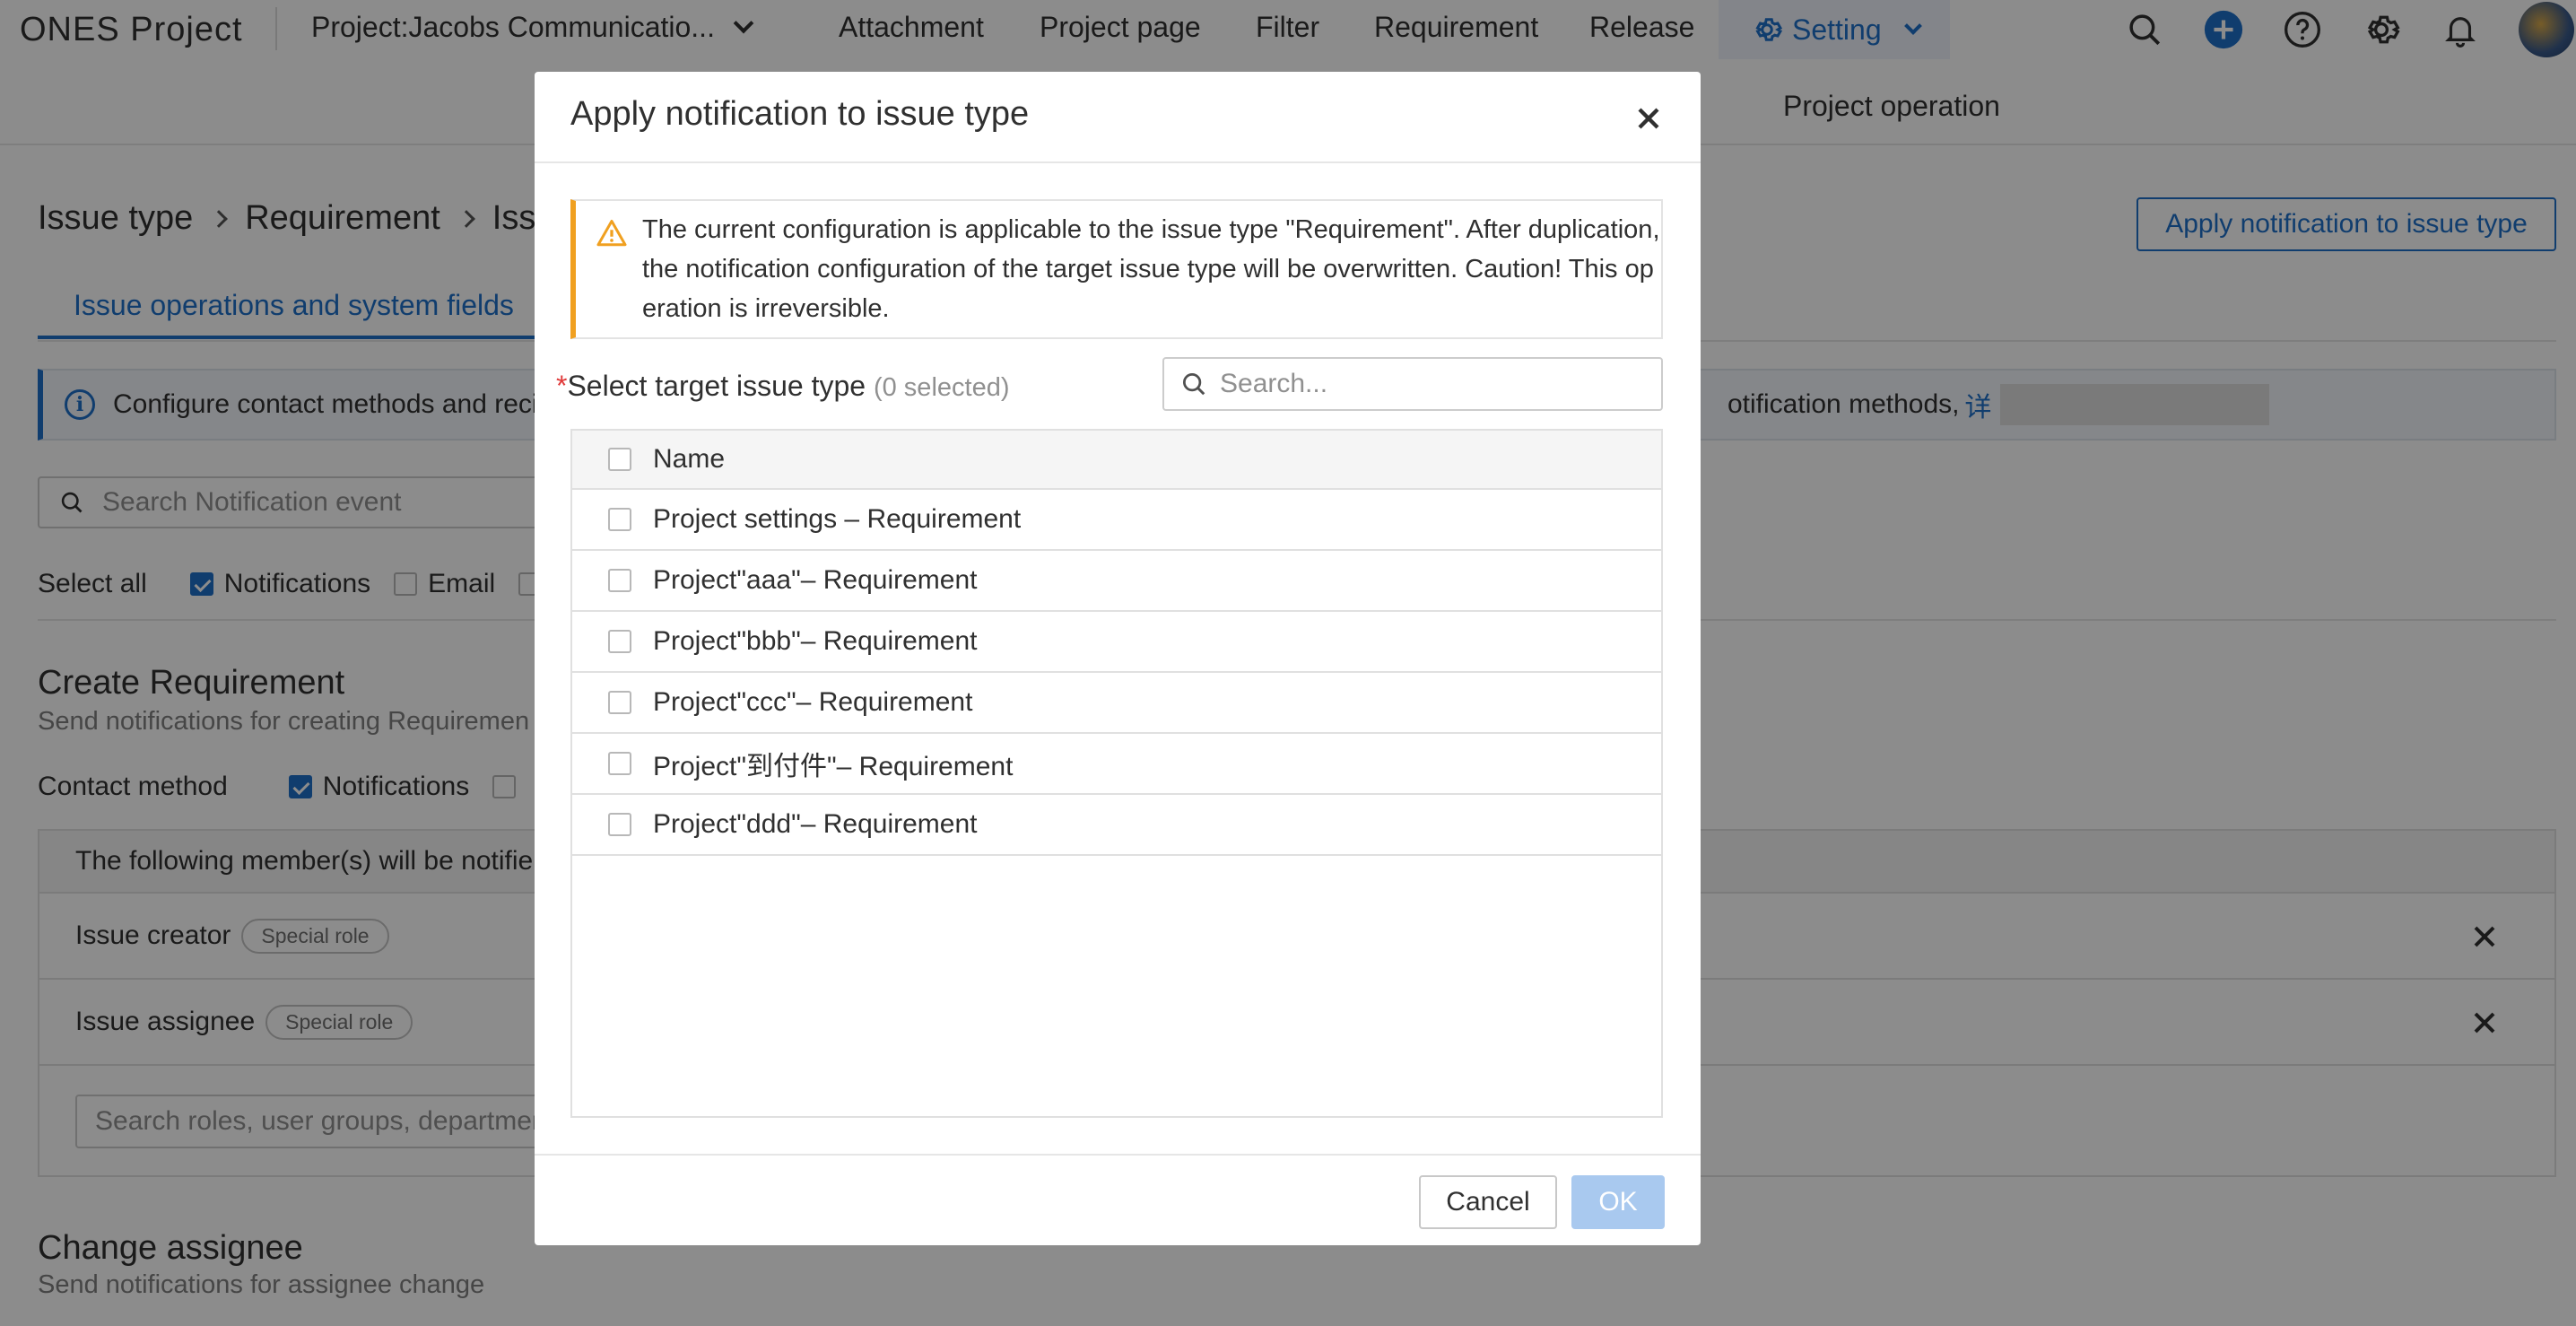 Image resolution: width=2576 pixels, height=1326 pixels. I want to click on row-label: Project"ccc"– Requirement, so click(813, 702).